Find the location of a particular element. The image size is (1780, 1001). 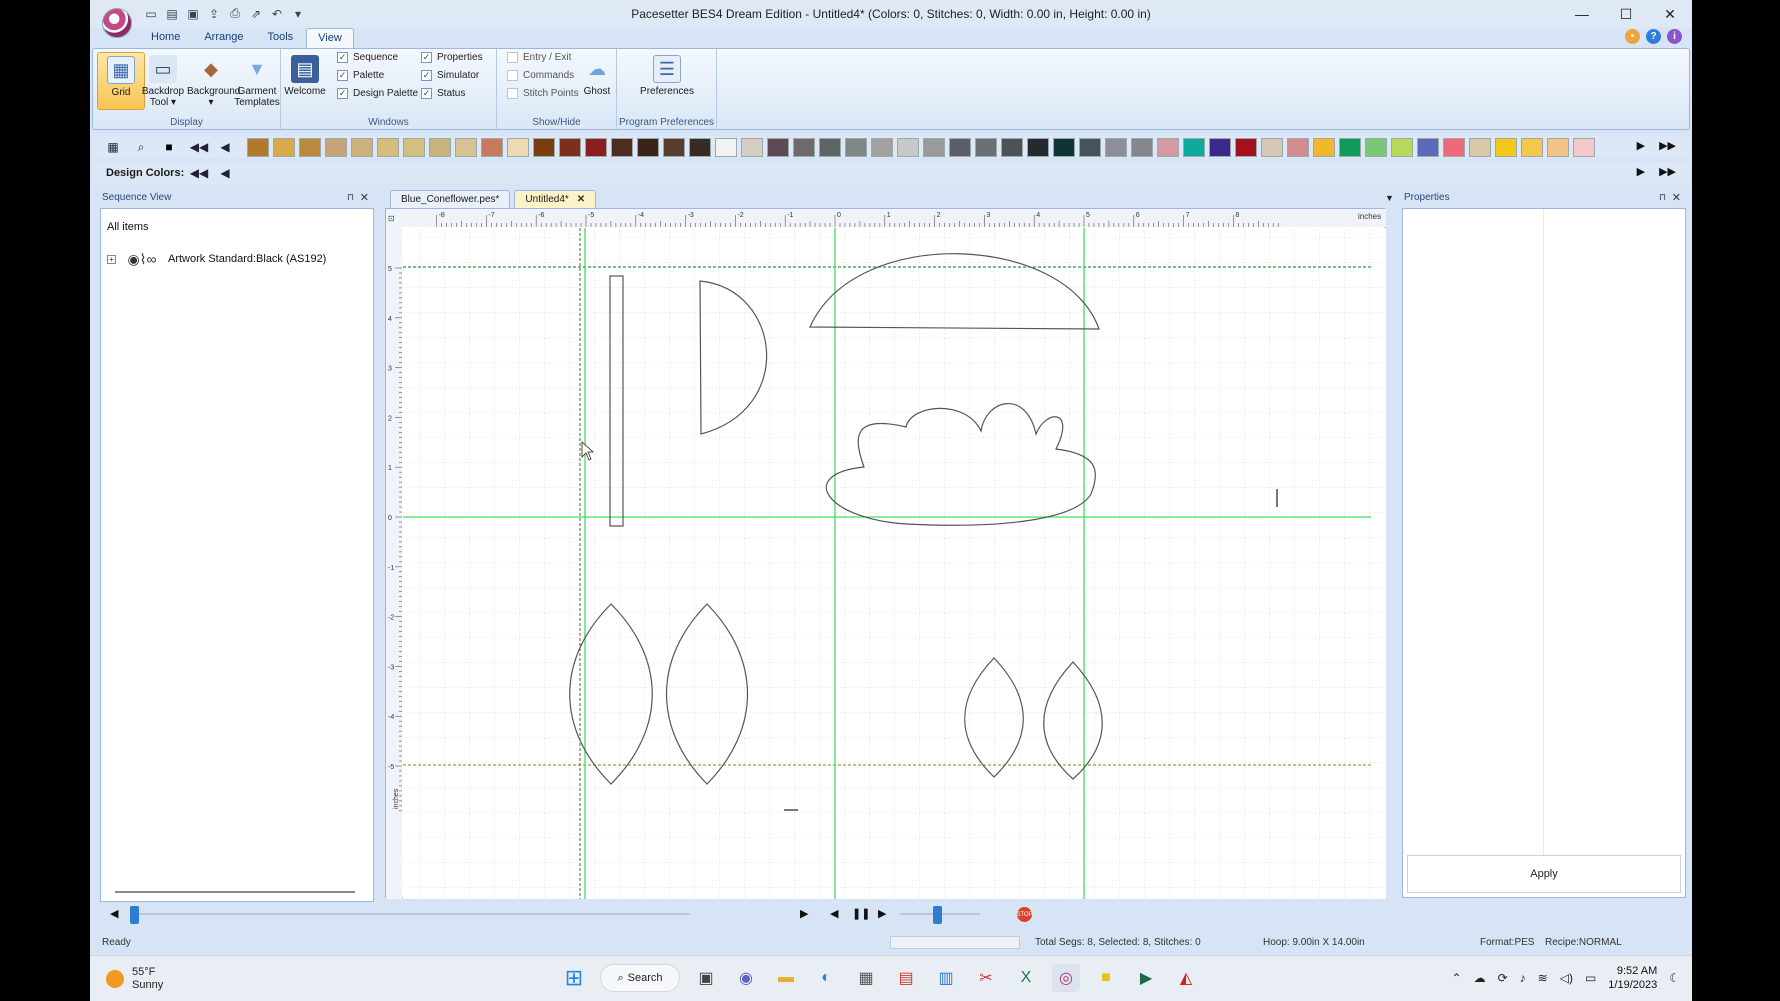

pause-icon: ❚❚ is located at coordinates (861, 913).